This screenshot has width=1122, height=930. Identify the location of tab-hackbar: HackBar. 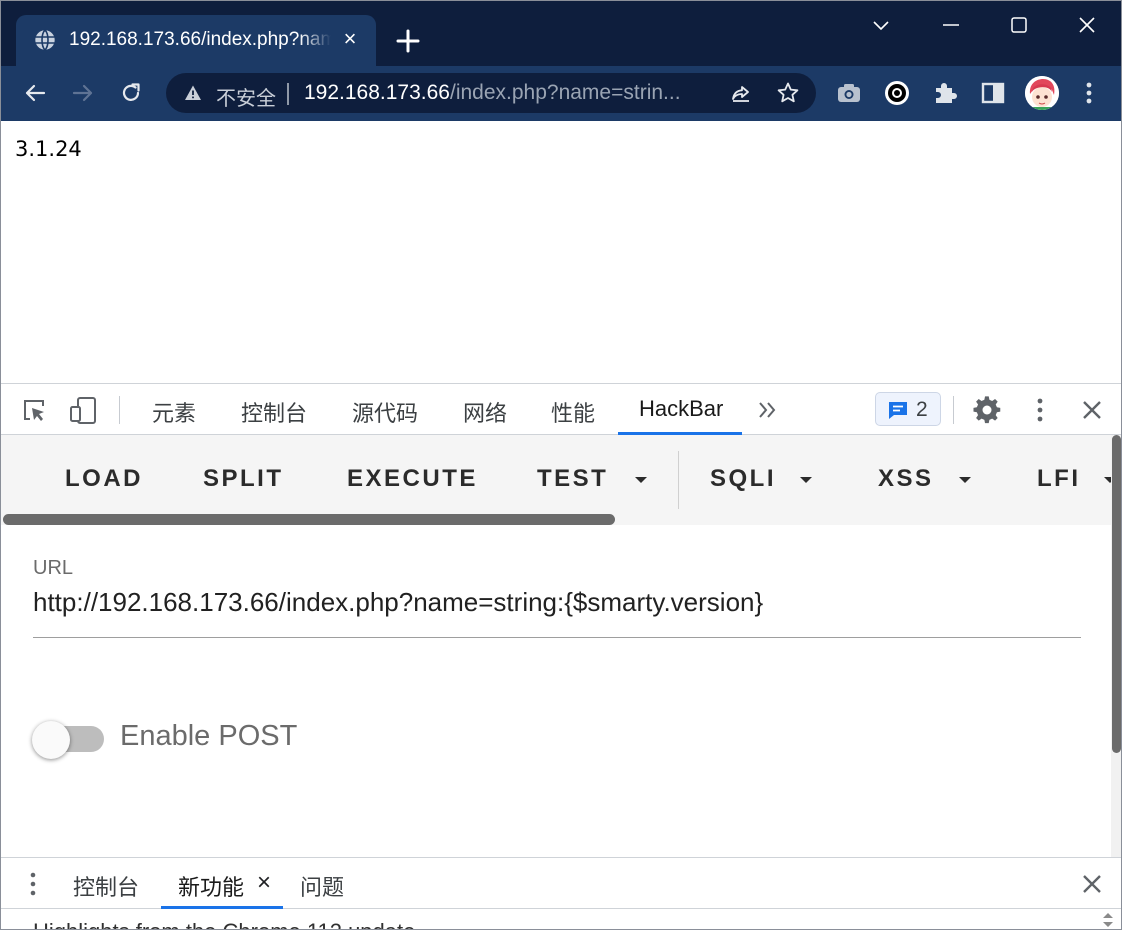
(681, 409).